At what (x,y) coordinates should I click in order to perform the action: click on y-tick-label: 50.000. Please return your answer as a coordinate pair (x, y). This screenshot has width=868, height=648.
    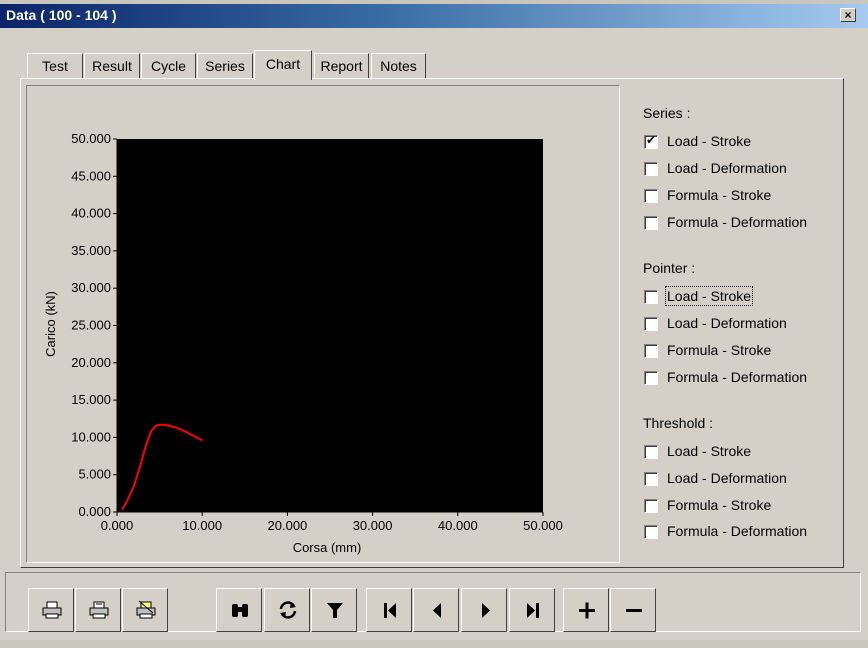
    Looking at the image, I should click on (91, 138).